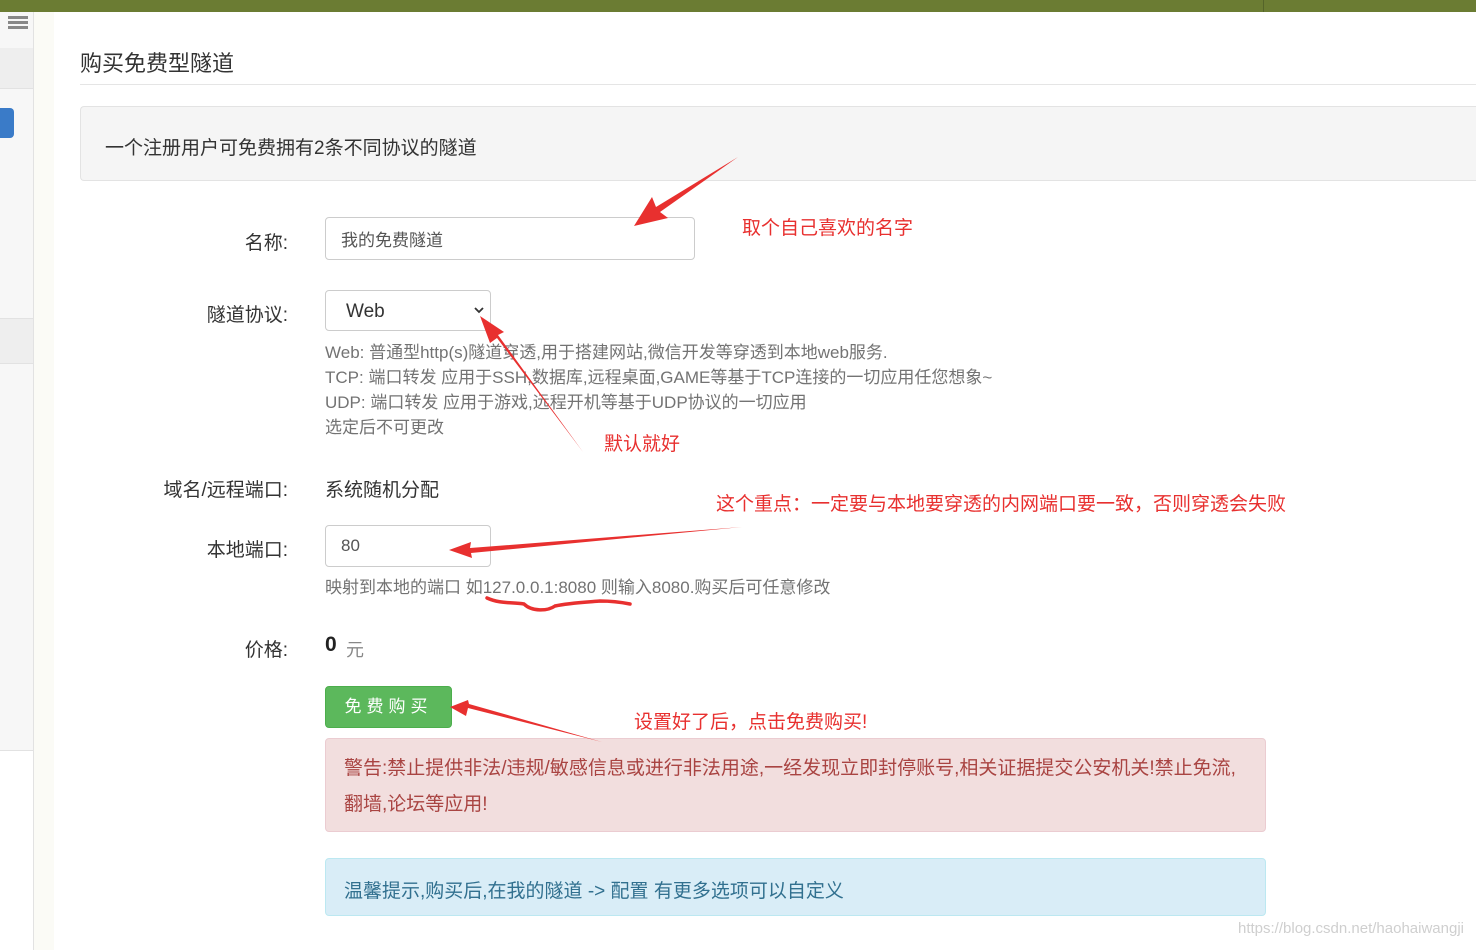 The width and height of the screenshot is (1476, 951). I want to click on underline-scribble, so click(558, 604).